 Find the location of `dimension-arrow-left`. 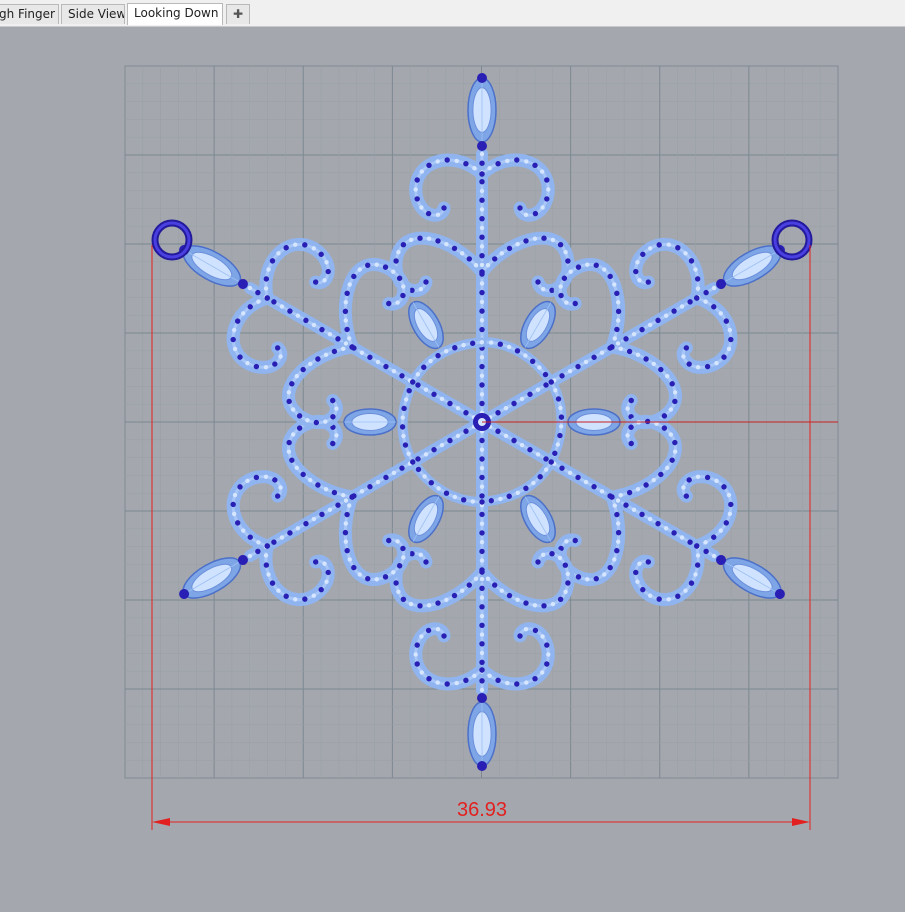

dimension-arrow-left is located at coordinates (161, 822).